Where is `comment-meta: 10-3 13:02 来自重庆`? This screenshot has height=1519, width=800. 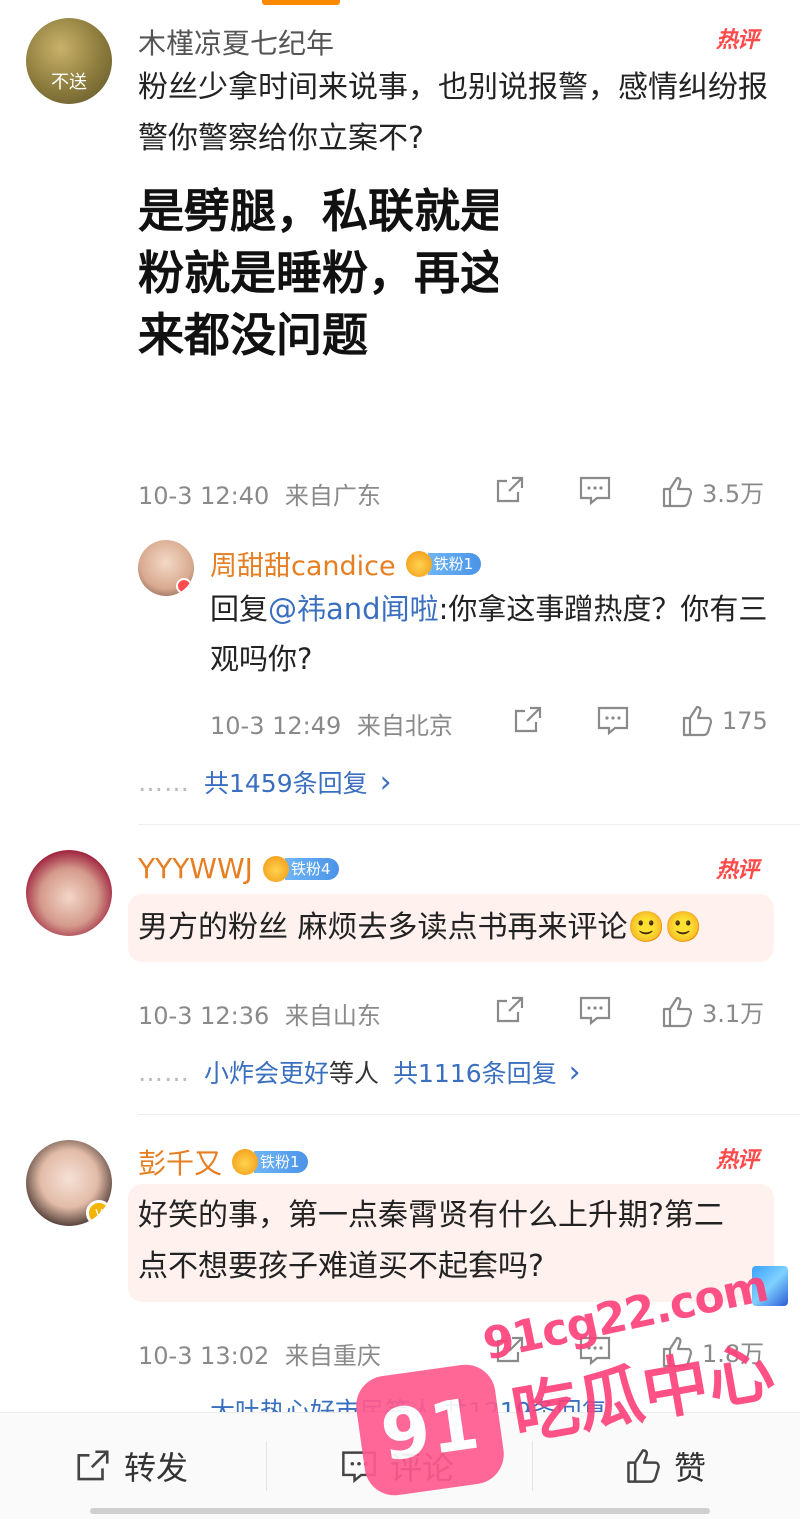
comment-meta: 10-3 13:02 来自重庆 is located at coordinates (259, 1353).